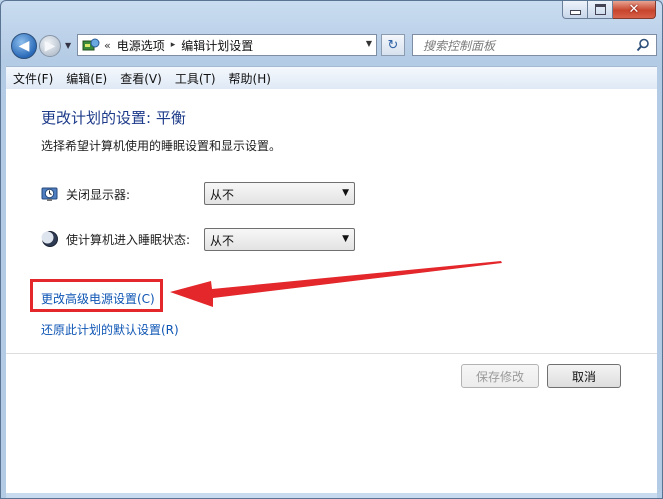 The width and height of the screenshot is (663, 499). Describe the element at coordinates (140, 78) in the screenshot. I see `menu-view: 查看(V)` at that location.